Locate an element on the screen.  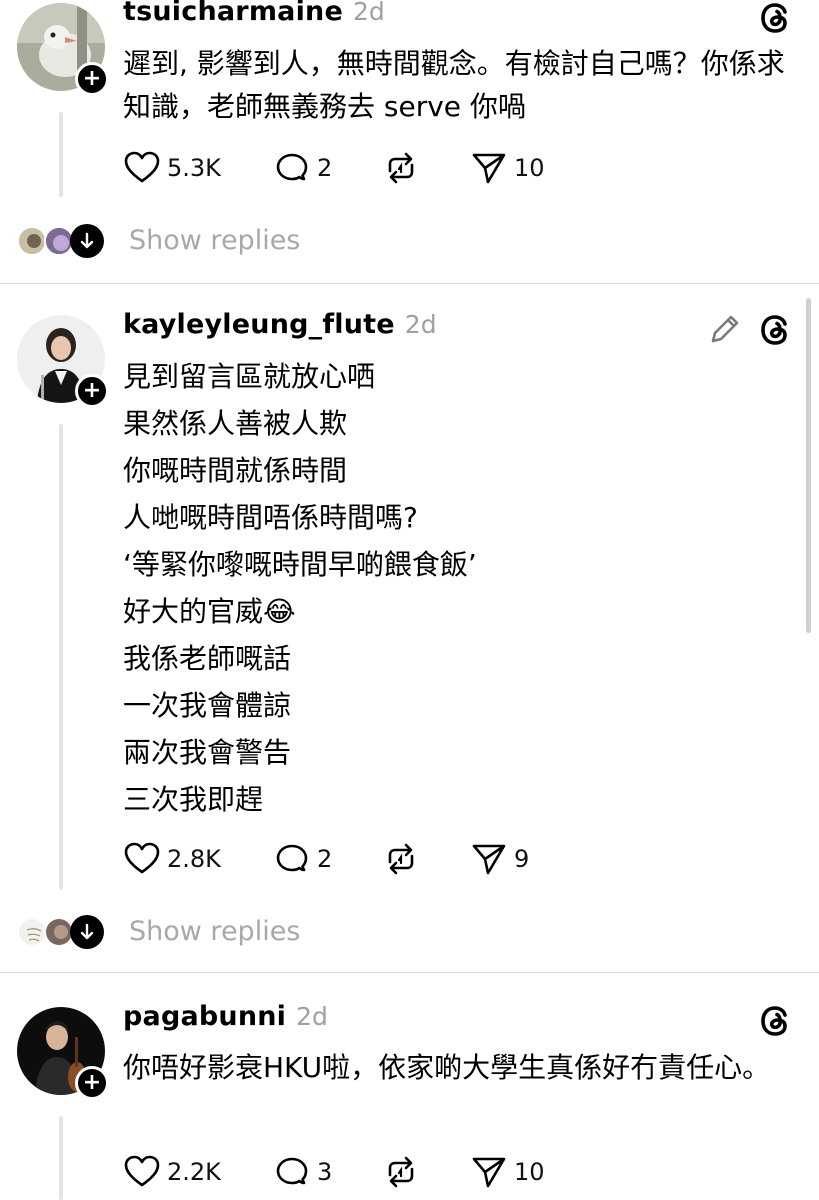
share-button: 9 is located at coordinates (499, 859).